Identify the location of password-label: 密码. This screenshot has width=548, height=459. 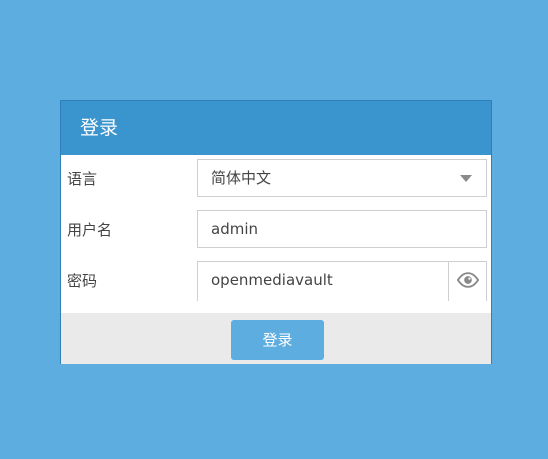
(82, 281).